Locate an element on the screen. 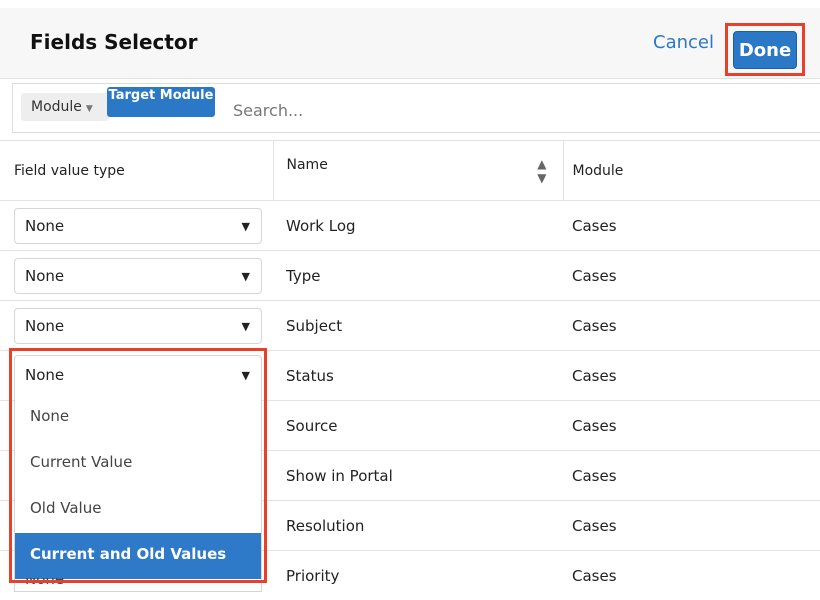 The width and height of the screenshot is (820, 600). dropdown-option-old-value: Old Value is located at coordinates (138, 510).